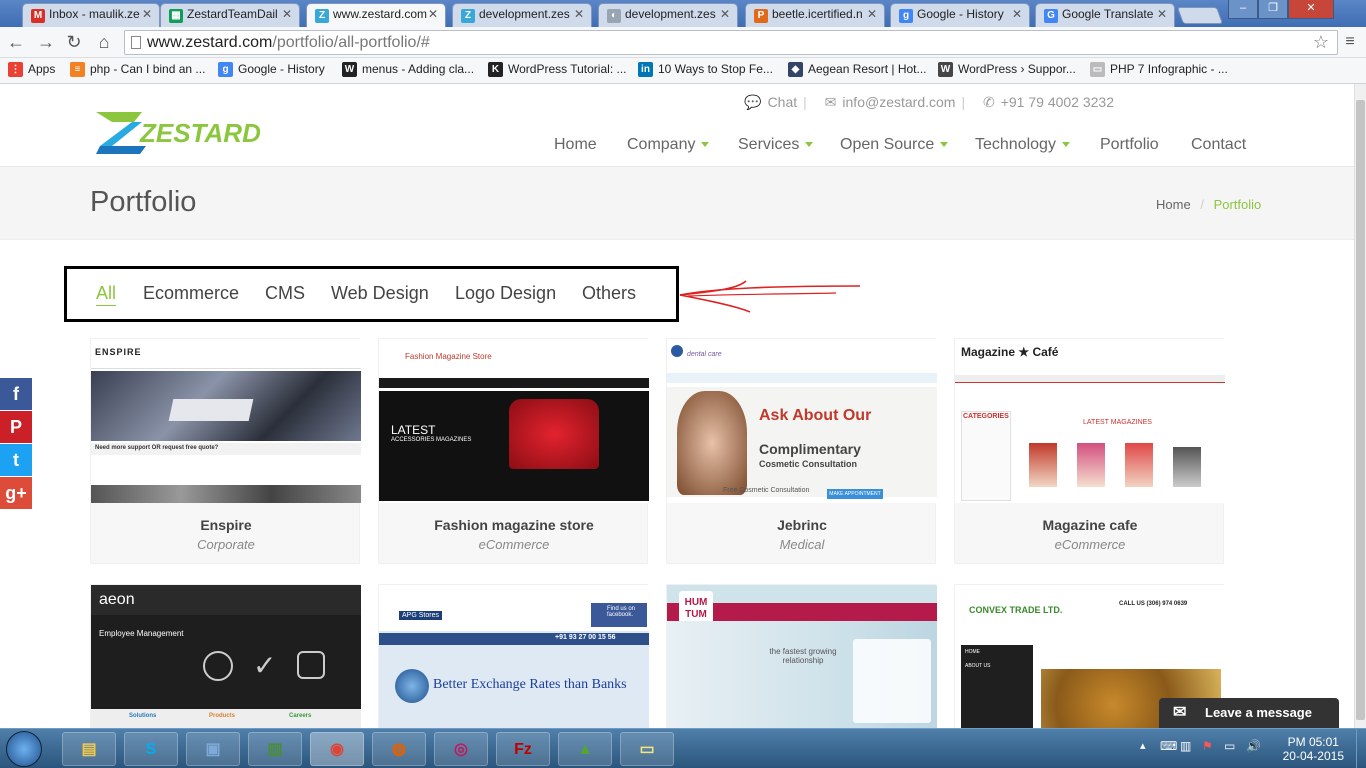 The image size is (1366, 768). What do you see at coordinates (1321, 42) in the screenshot?
I see `bookmark-star-icon: ☆` at bounding box center [1321, 42].